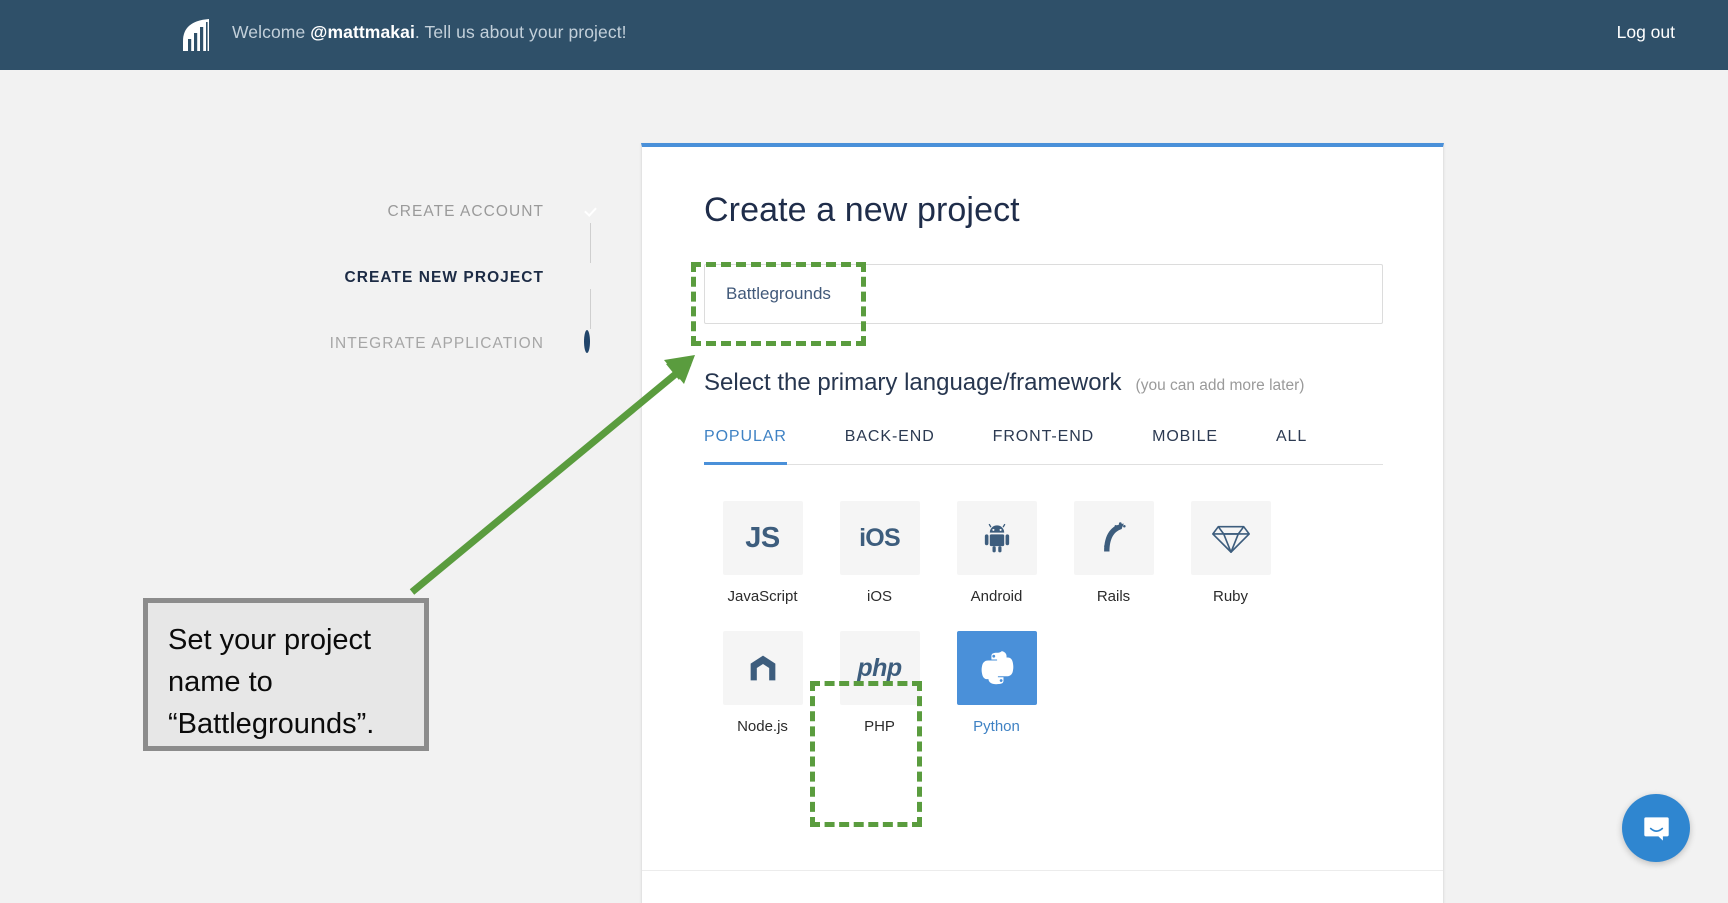 This screenshot has width=1728, height=903. Describe the element at coordinates (590, 277) in the screenshot. I see `step-marker-current-dot-icon` at that location.